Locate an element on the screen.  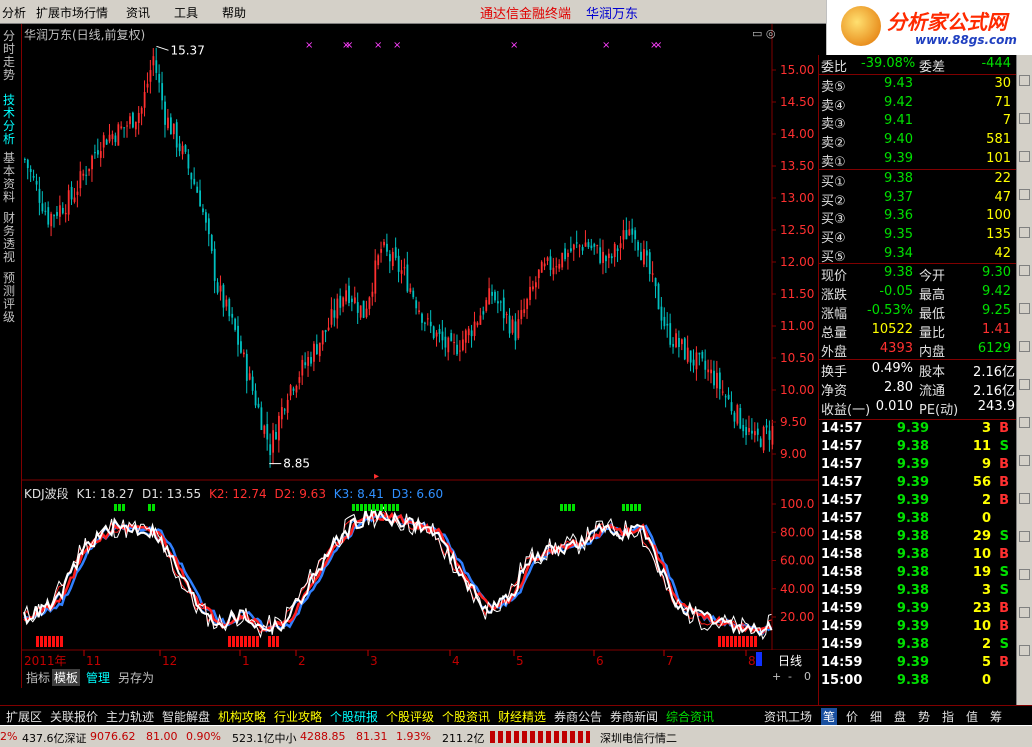
tab-template: 模板 is located at coordinates (66, 677).